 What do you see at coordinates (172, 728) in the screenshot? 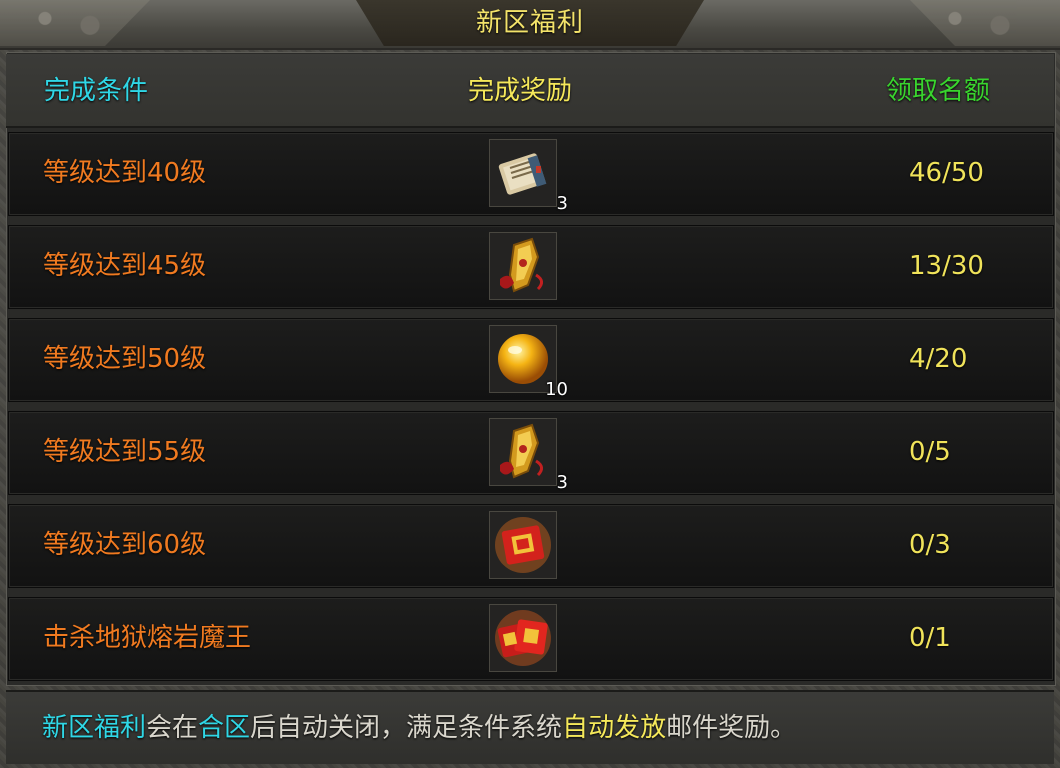
I see `note-text: 会在` at bounding box center [172, 728].